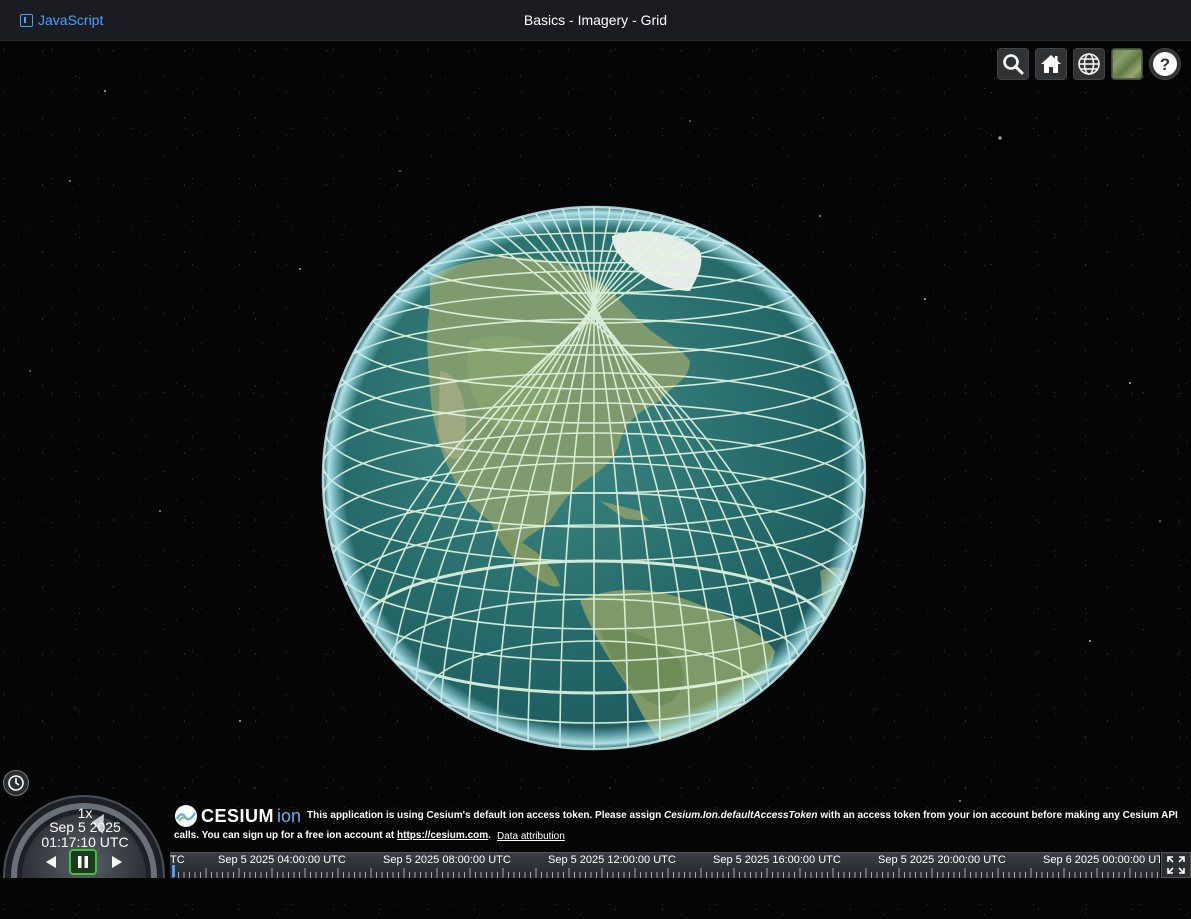 The image size is (1191, 919). I want to click on timeline-label: Sep 5 2025 04:00:00 UTC, so click(282, 860).